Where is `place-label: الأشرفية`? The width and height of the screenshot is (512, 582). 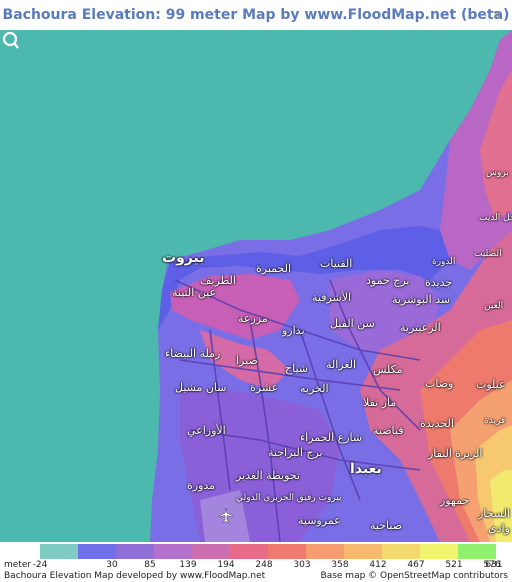 place-label: الأشرفية is located at coordinates (332, 297).